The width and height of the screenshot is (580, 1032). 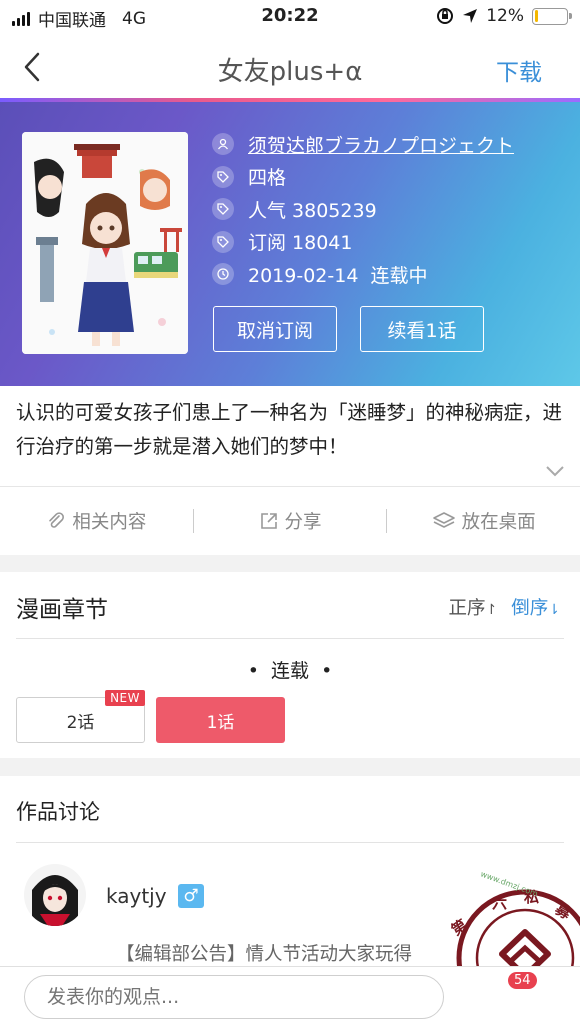 I want to click on download-button: 下载, so click(x=519, y=70).